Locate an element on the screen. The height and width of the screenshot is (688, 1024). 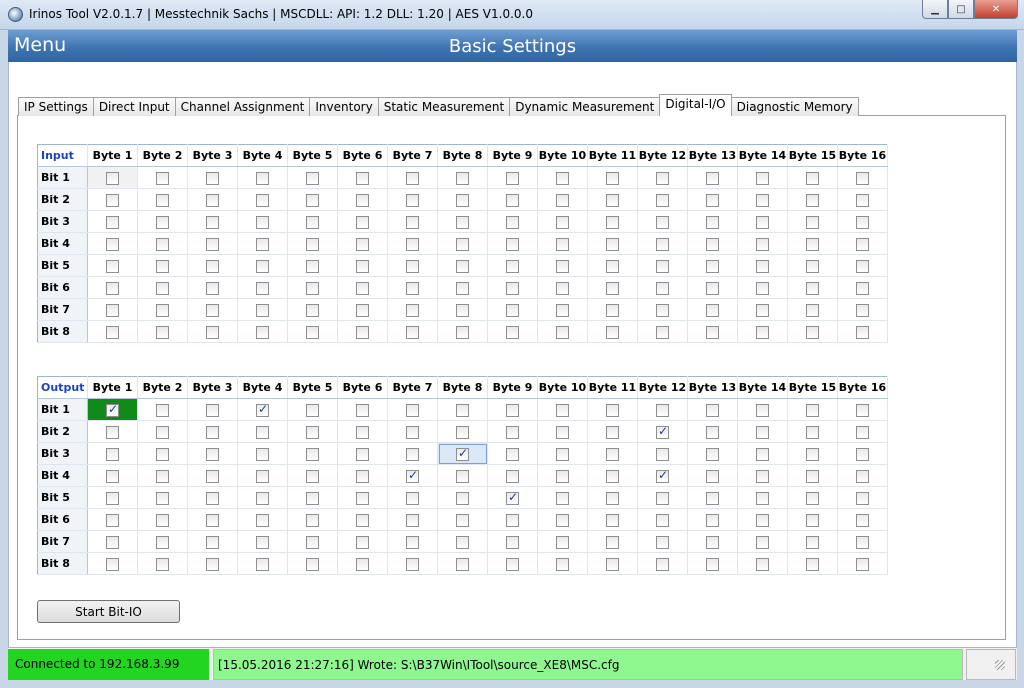
close-button: ✕ is located at coordinates (996, 9).